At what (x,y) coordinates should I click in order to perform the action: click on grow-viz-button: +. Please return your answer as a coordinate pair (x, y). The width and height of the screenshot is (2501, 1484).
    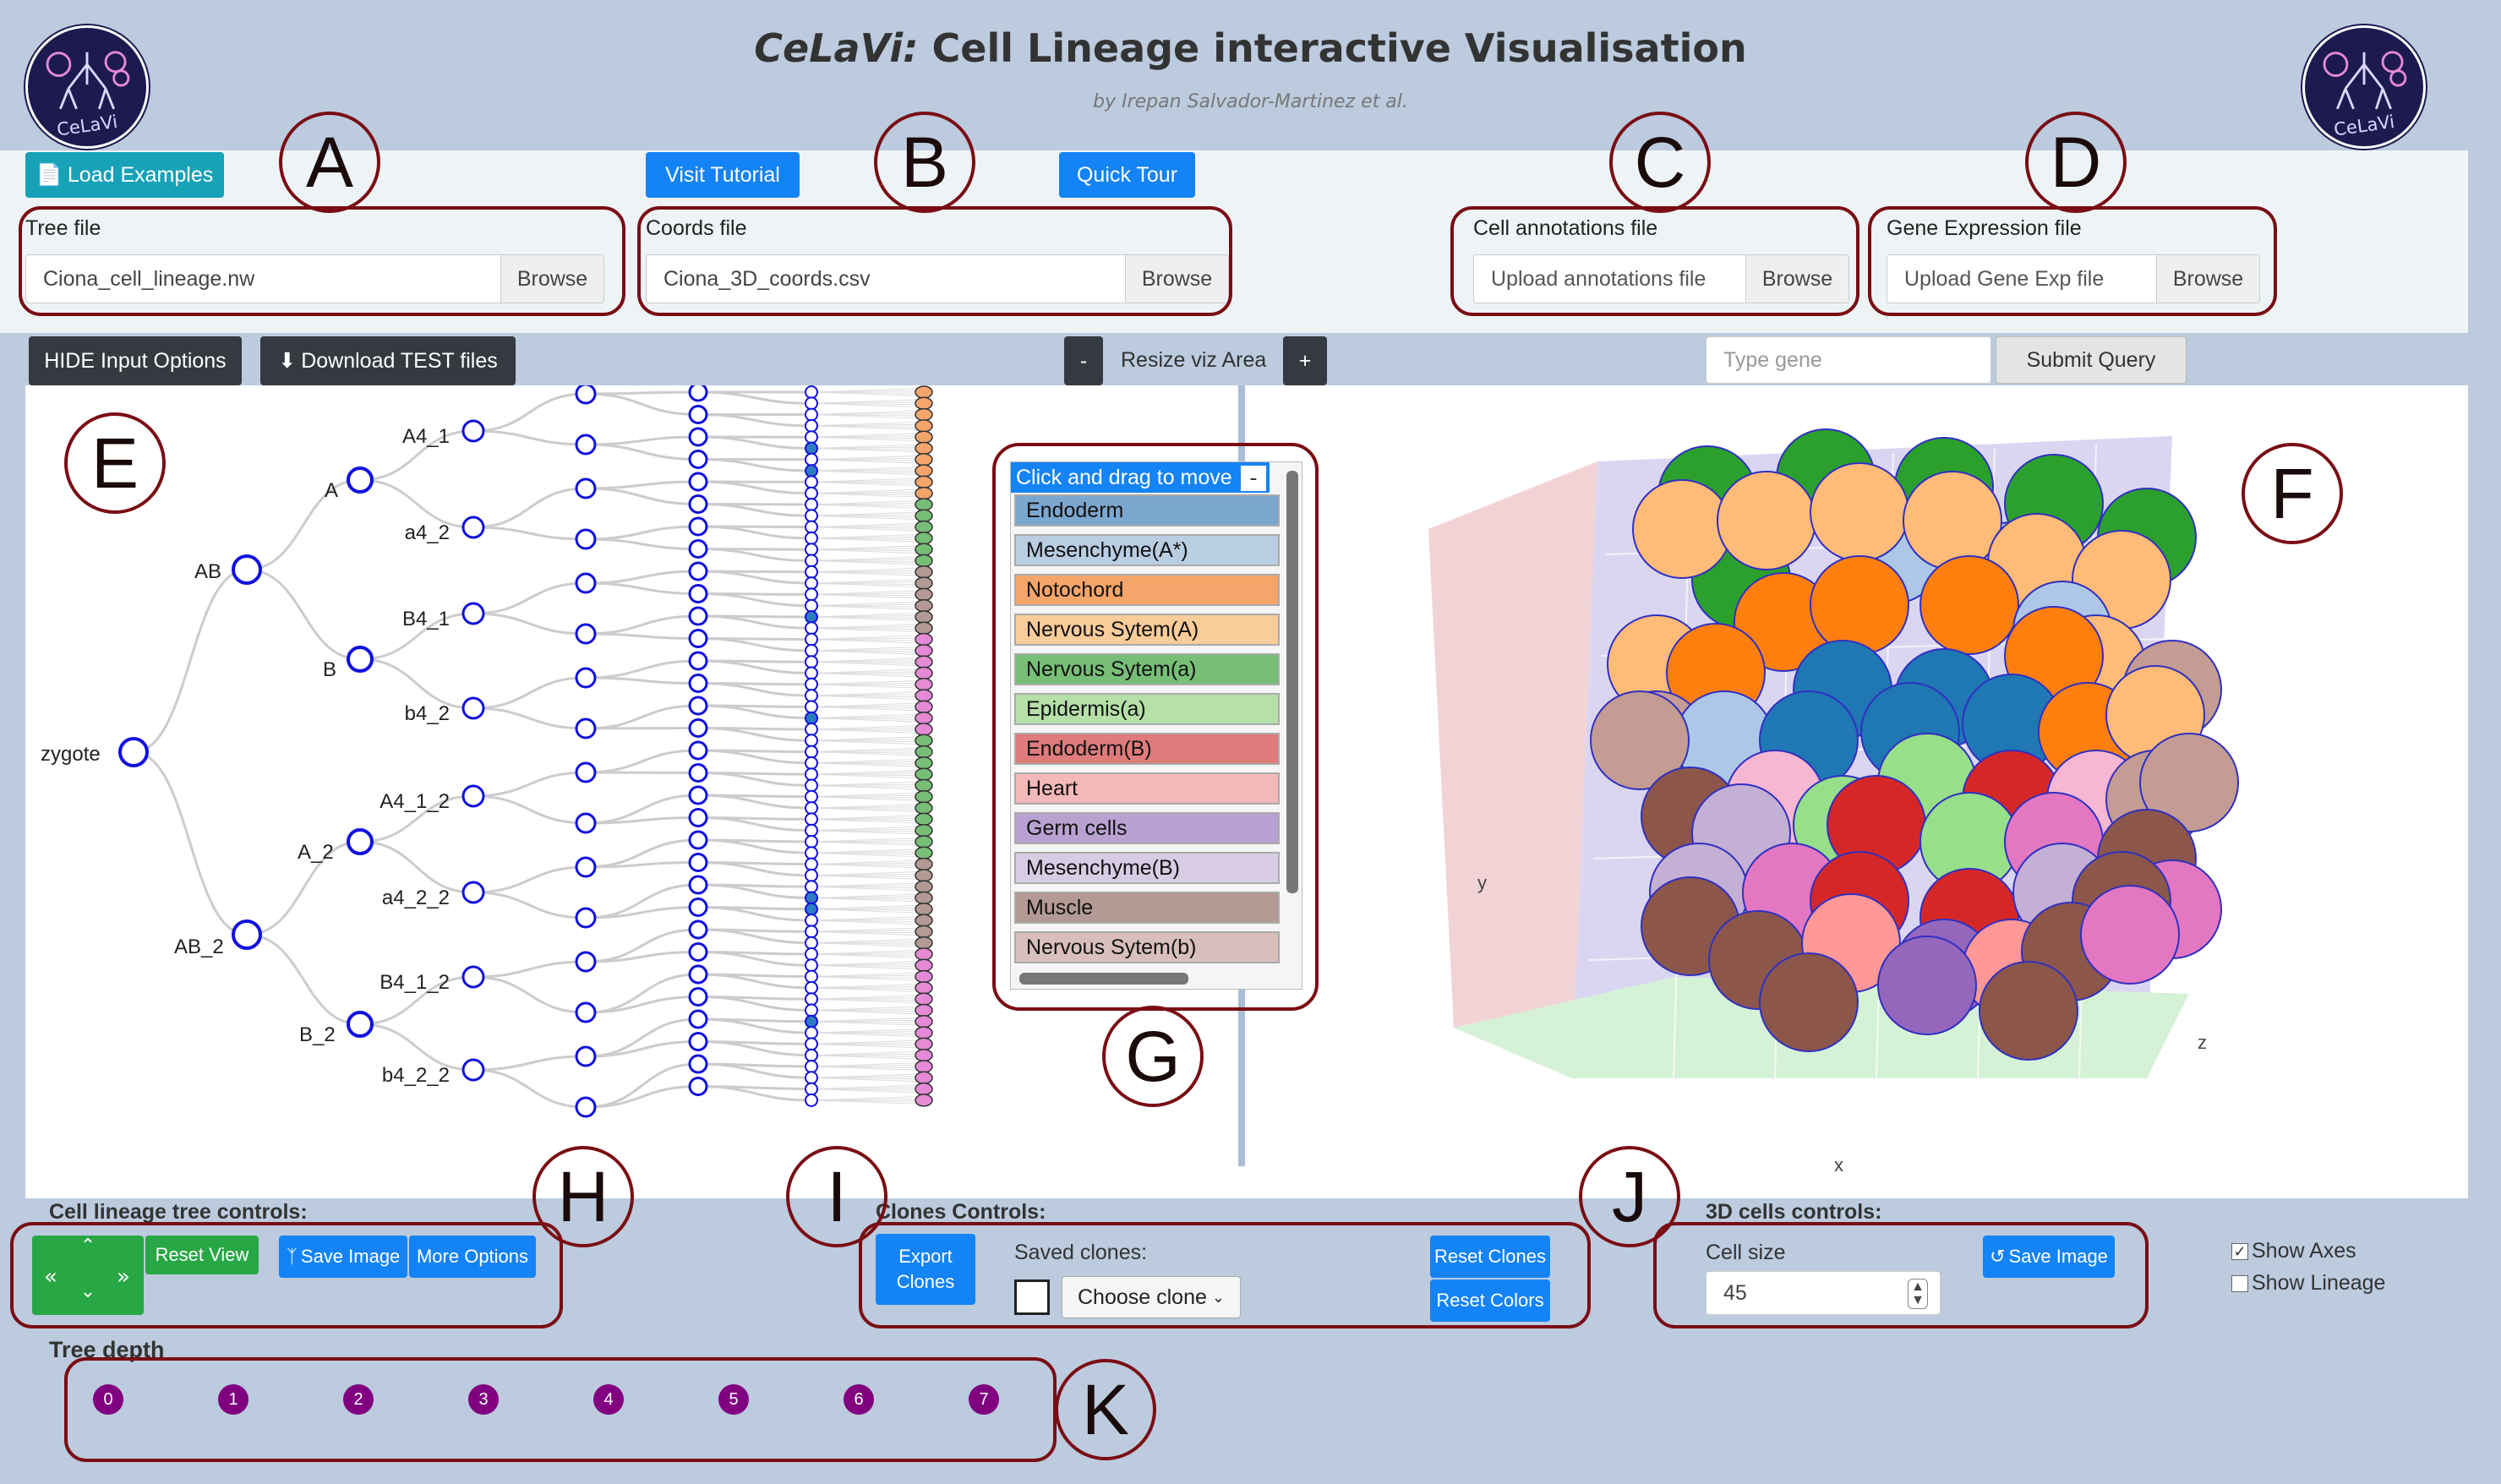
    Looking at the image, I should click on (1305, 361).